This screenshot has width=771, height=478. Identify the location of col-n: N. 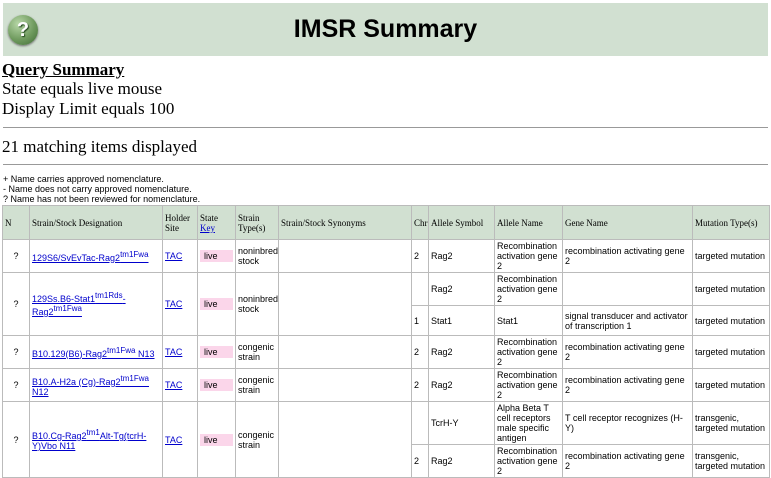
(16, 222).